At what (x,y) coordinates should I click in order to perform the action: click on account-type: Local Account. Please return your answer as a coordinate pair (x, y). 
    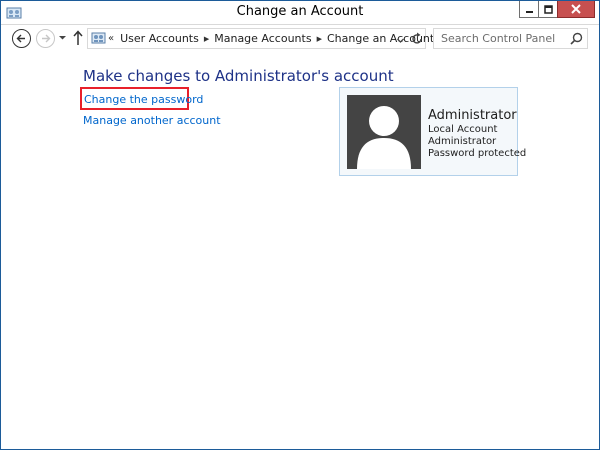
    Looking at the image, I should click on (463, 129).